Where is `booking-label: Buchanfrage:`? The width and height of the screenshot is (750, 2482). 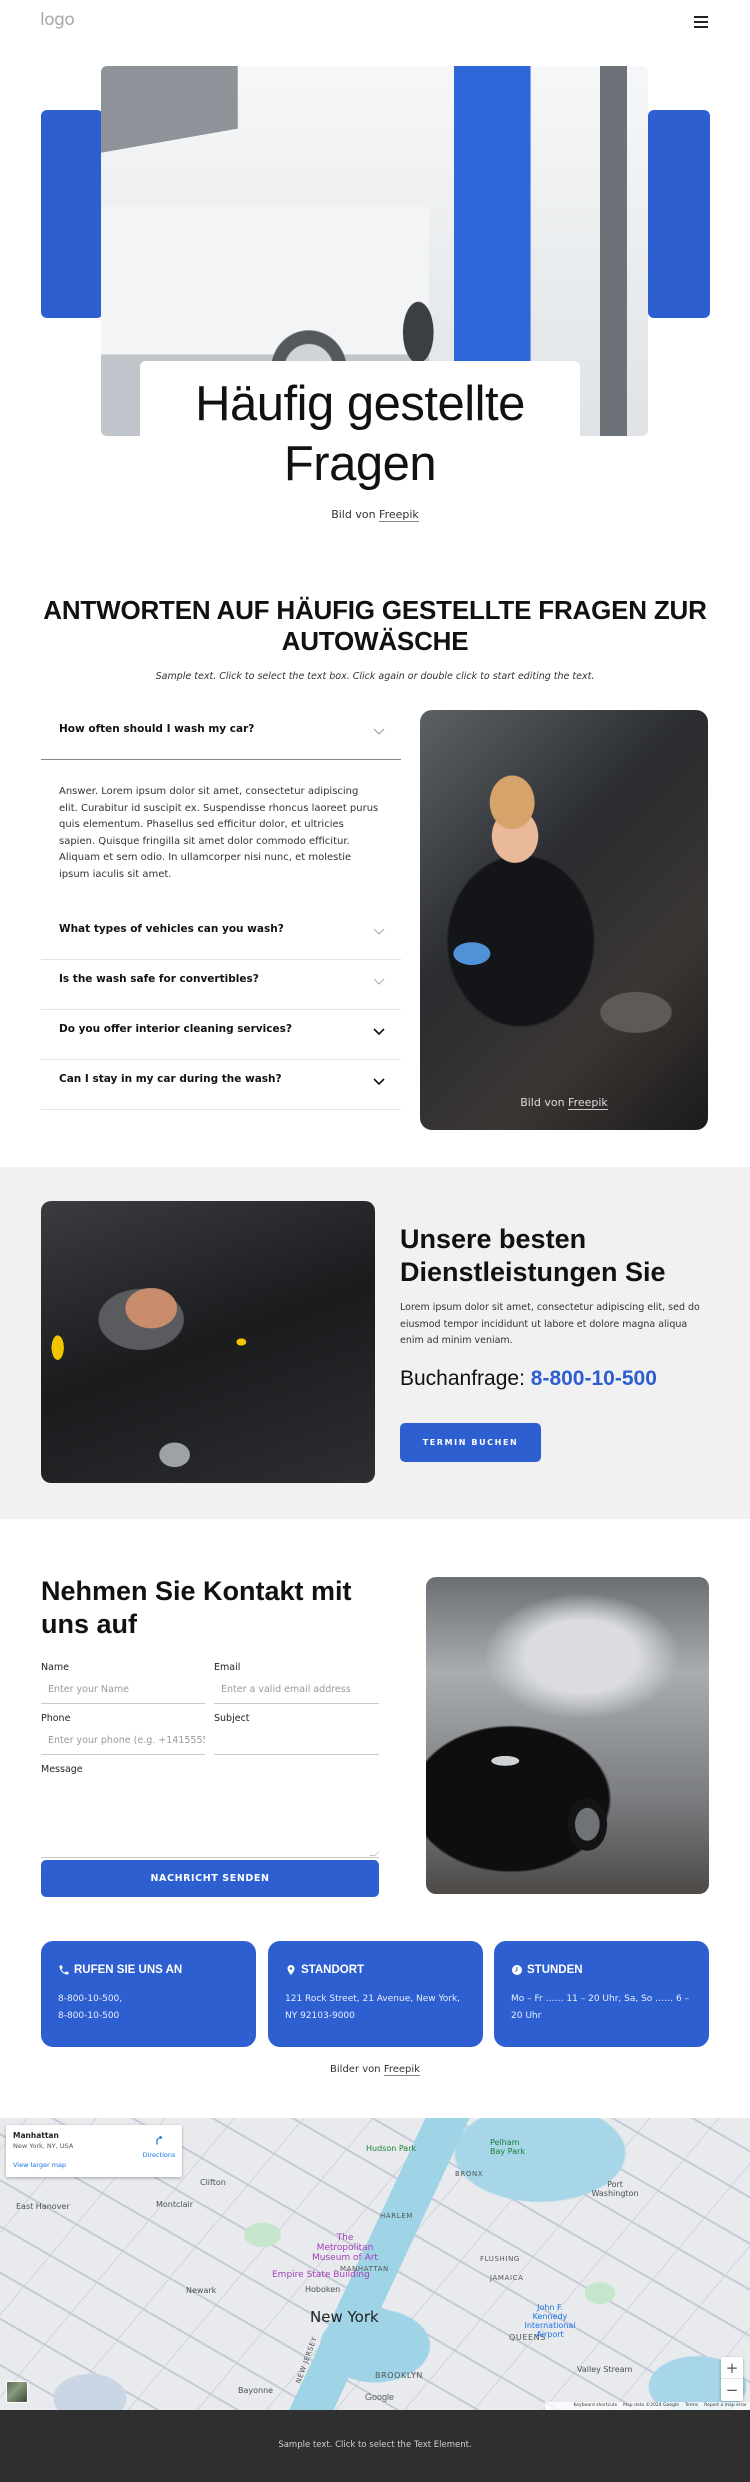 booking-label: Buchanfrage: is located at coordinates (462, 1378).